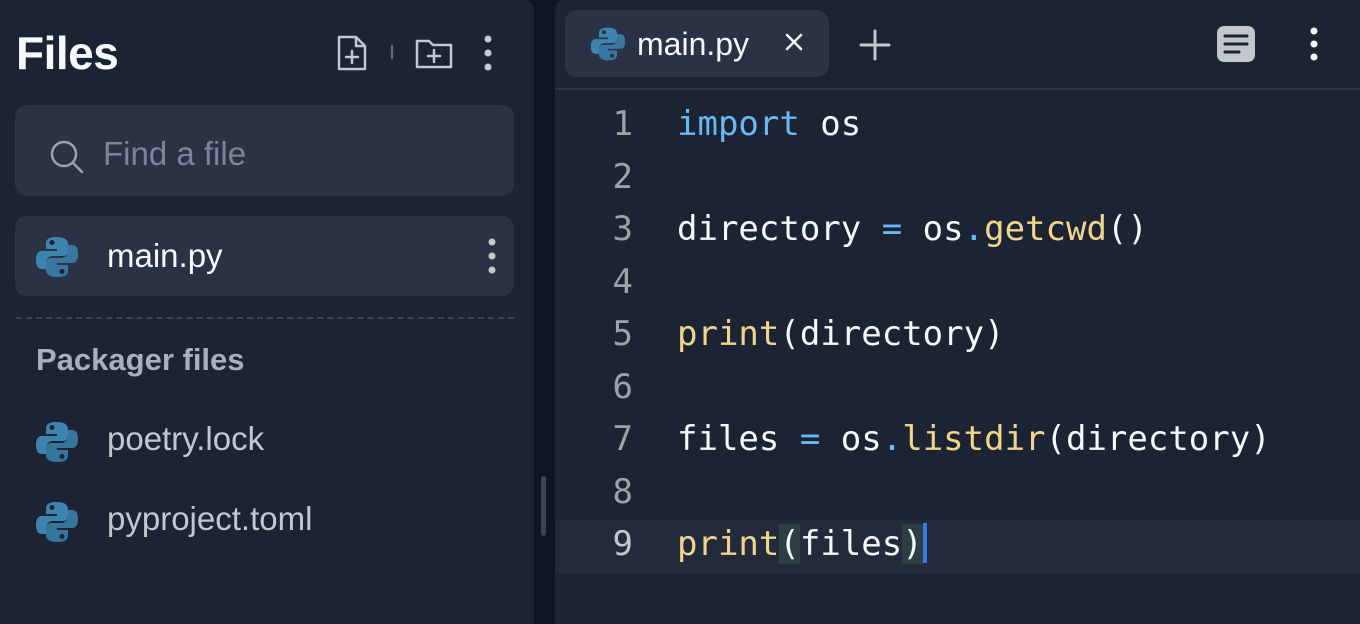 Image resolution: width=1360 pixels, height=624 pixels. I want to click on file-search-input: Find a file, so click(264, 150).